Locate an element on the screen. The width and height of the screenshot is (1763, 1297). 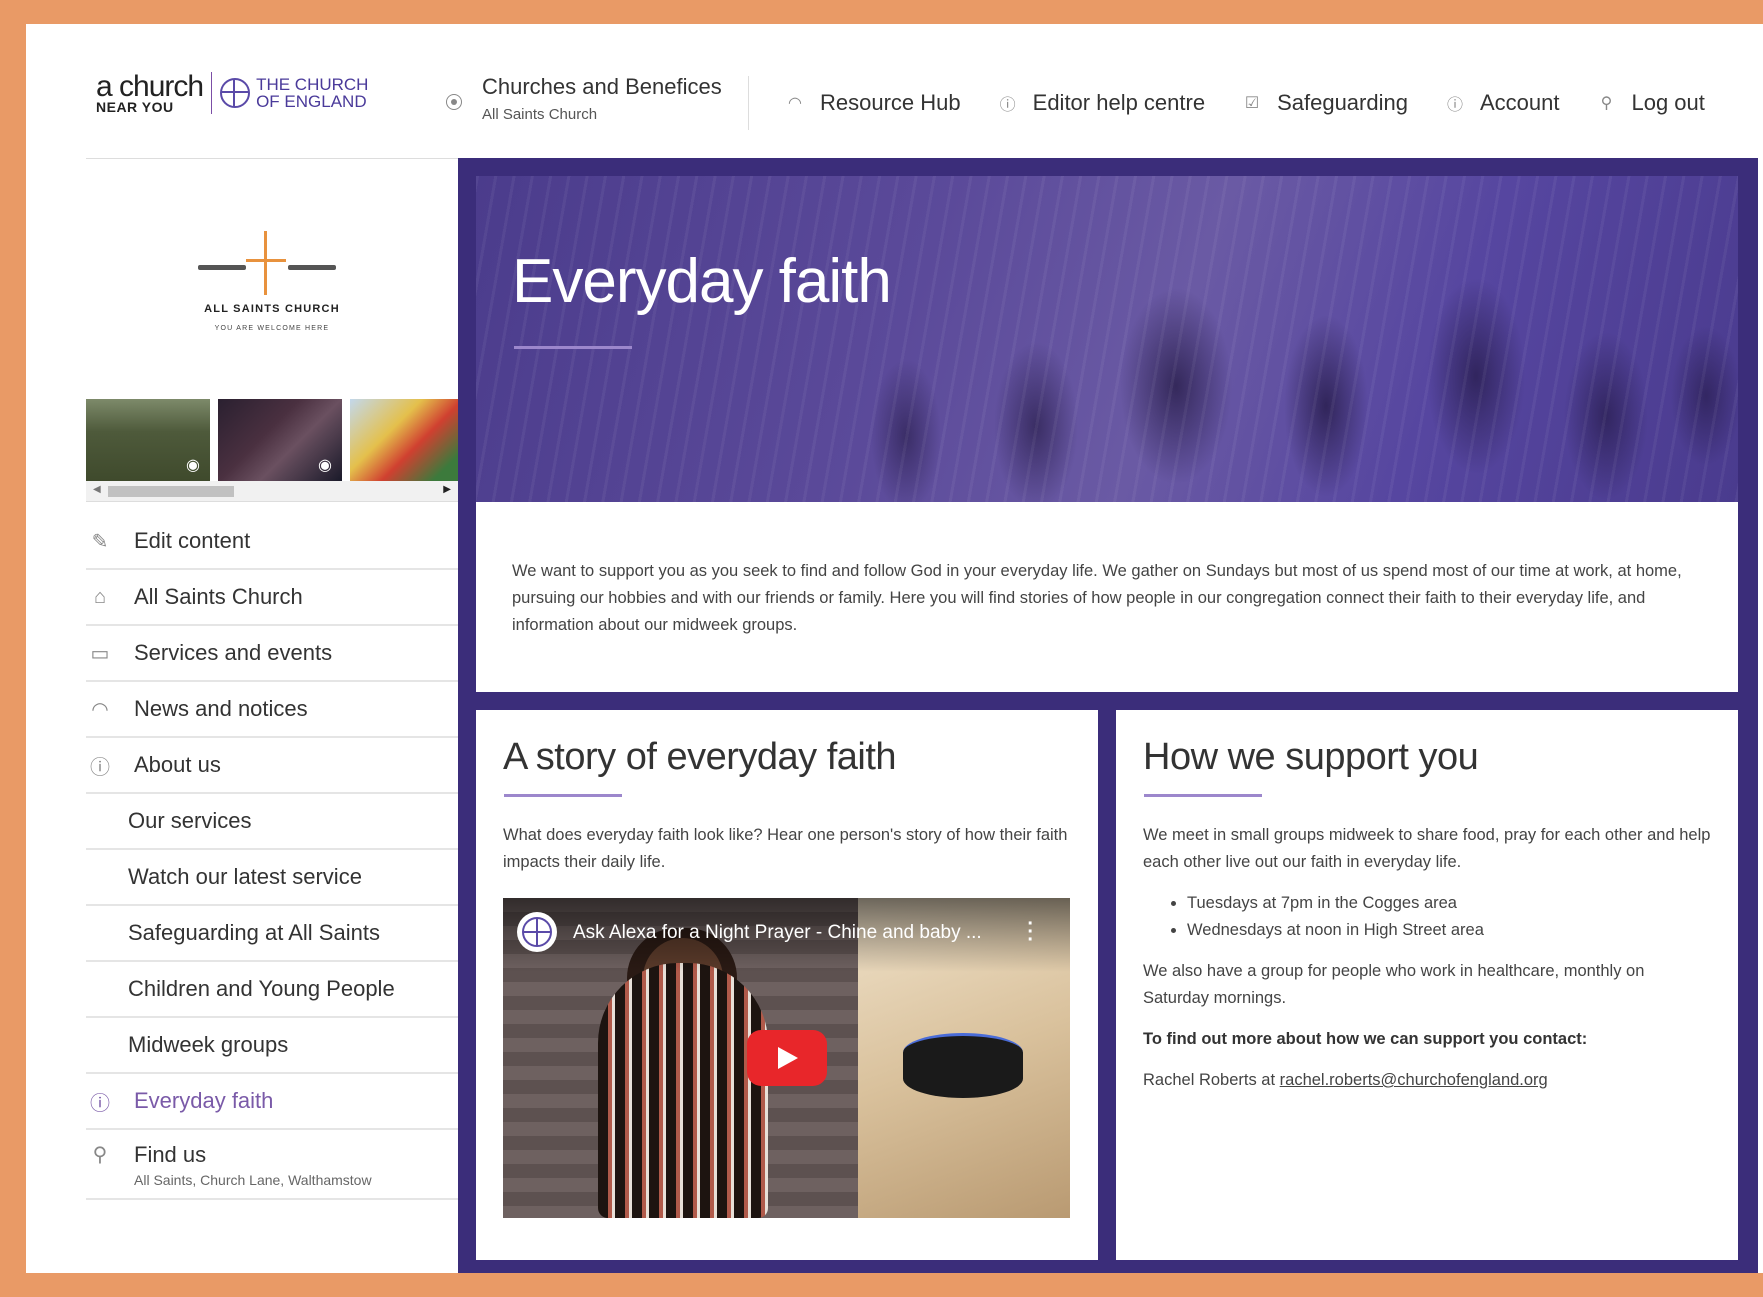
logo-cross-vertical is located at coordinates (265, 263).